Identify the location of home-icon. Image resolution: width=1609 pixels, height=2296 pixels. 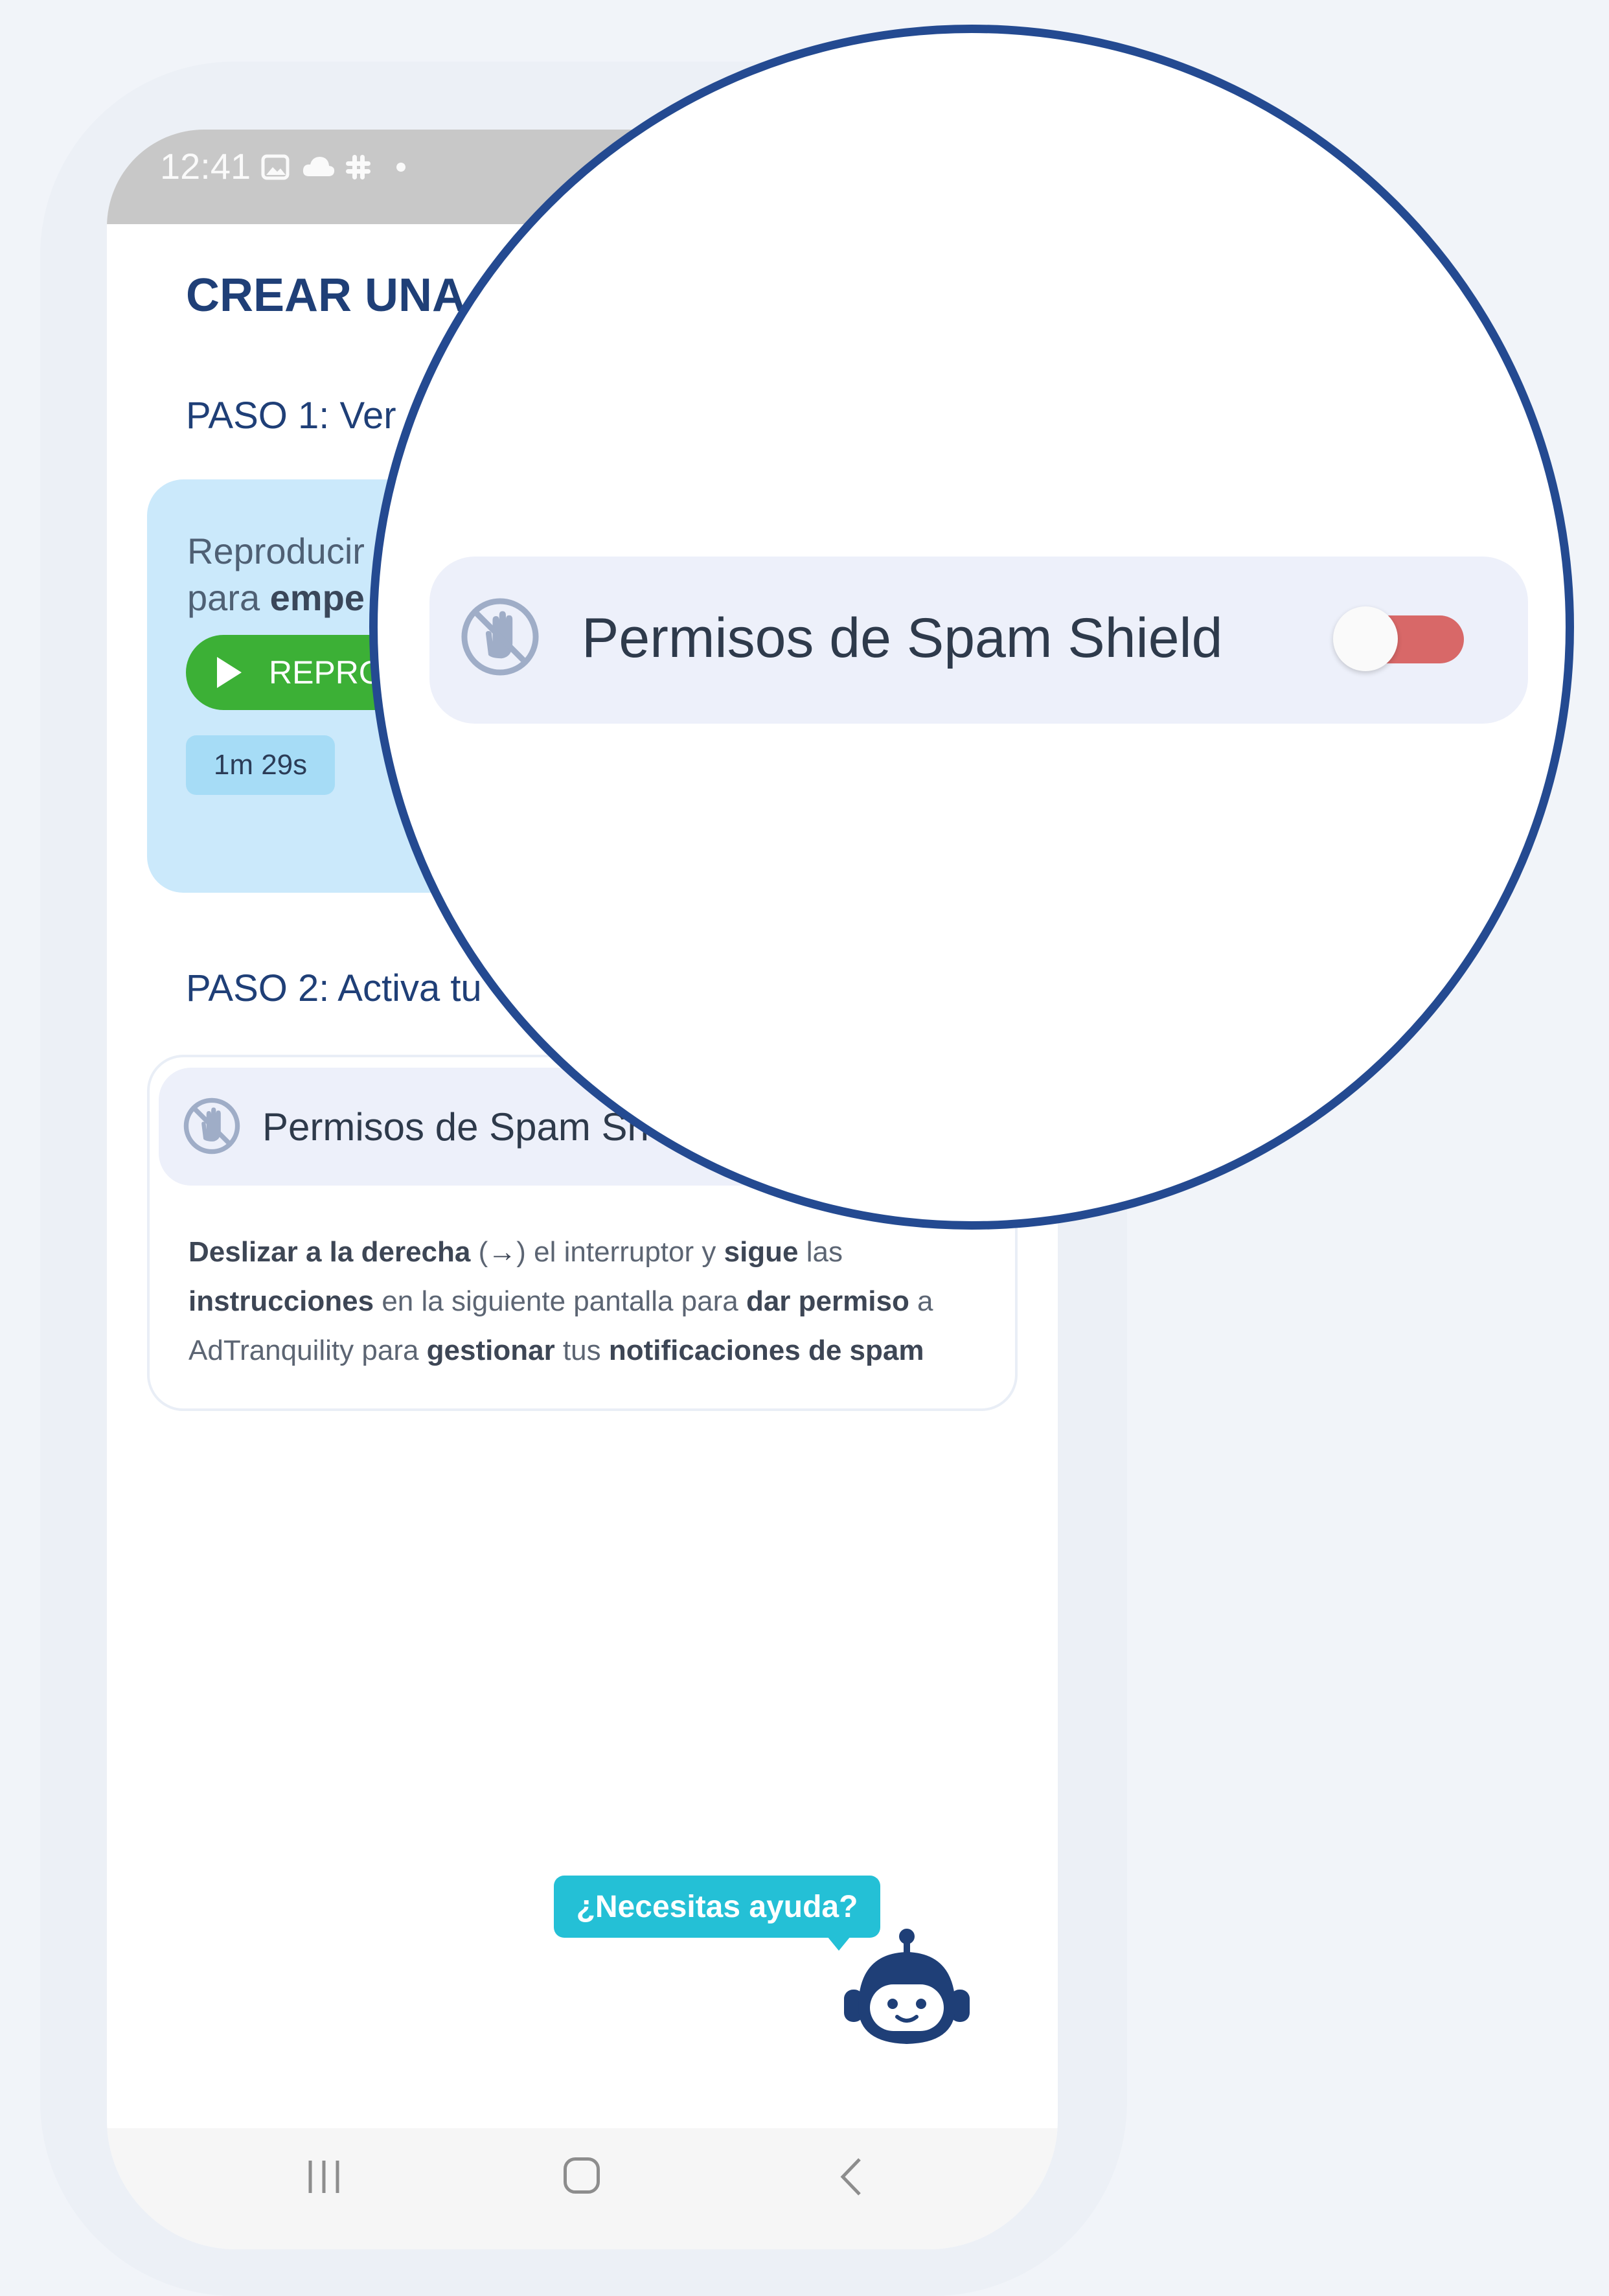
(582, 2175).